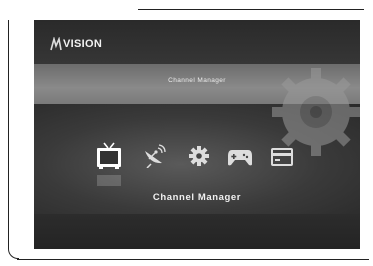 This screenshot has width=373, height=266. Describe the element at coordinates (83, 44) in the screenshot. I see `logo-text: VISION` at that location.